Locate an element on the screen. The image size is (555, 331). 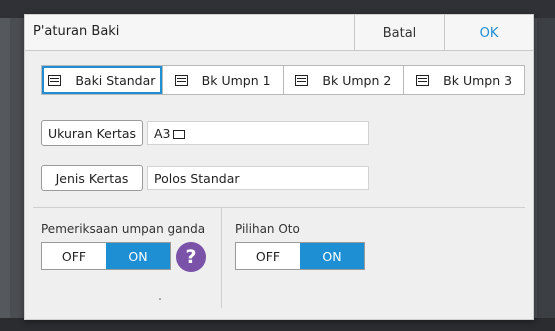
tab-label: Bk Umpn 1 is located at coordinates (236, 80).